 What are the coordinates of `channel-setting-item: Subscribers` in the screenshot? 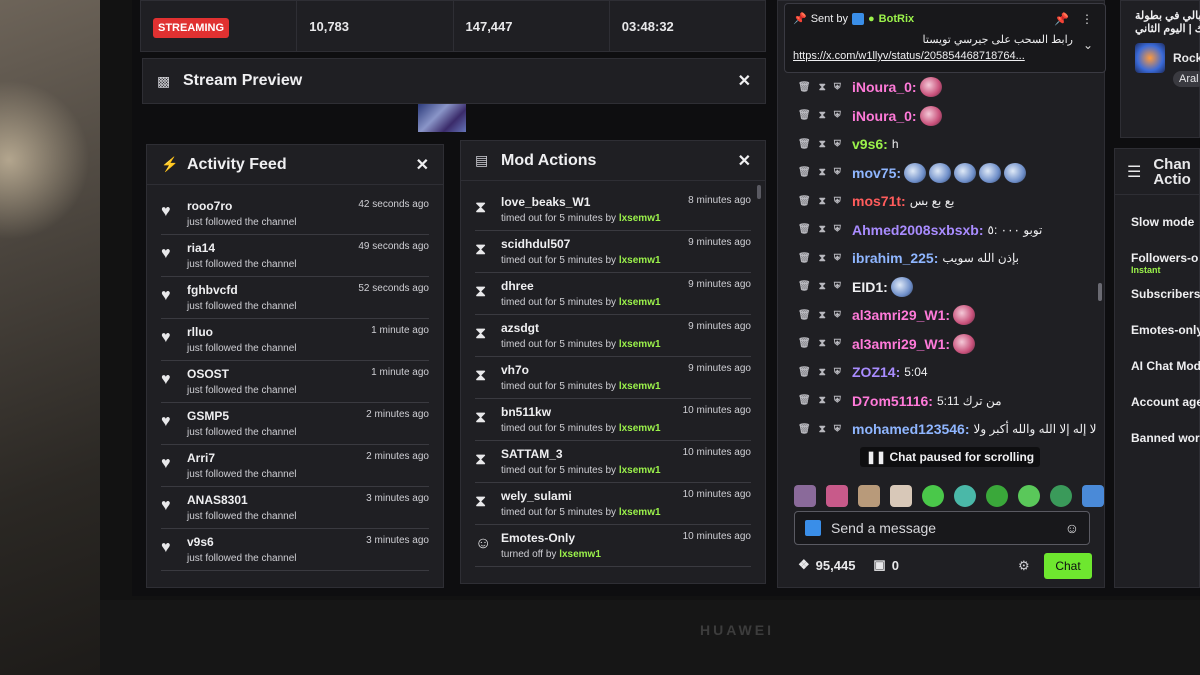 It's located at (1157, 305).